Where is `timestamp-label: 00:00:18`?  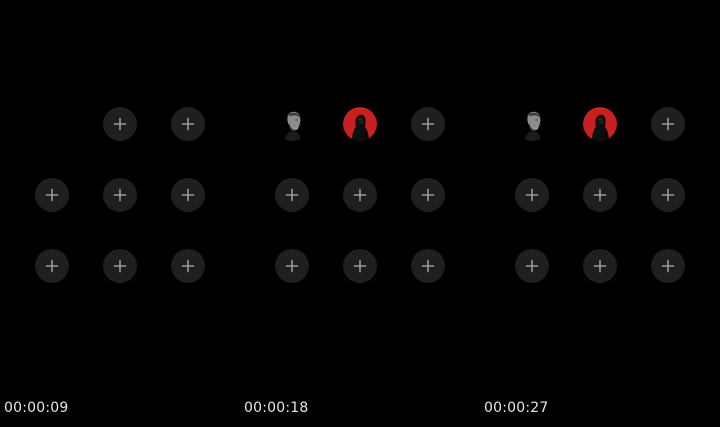 timestamp-label: 00:00:18 is located at coordinates (276, 408).